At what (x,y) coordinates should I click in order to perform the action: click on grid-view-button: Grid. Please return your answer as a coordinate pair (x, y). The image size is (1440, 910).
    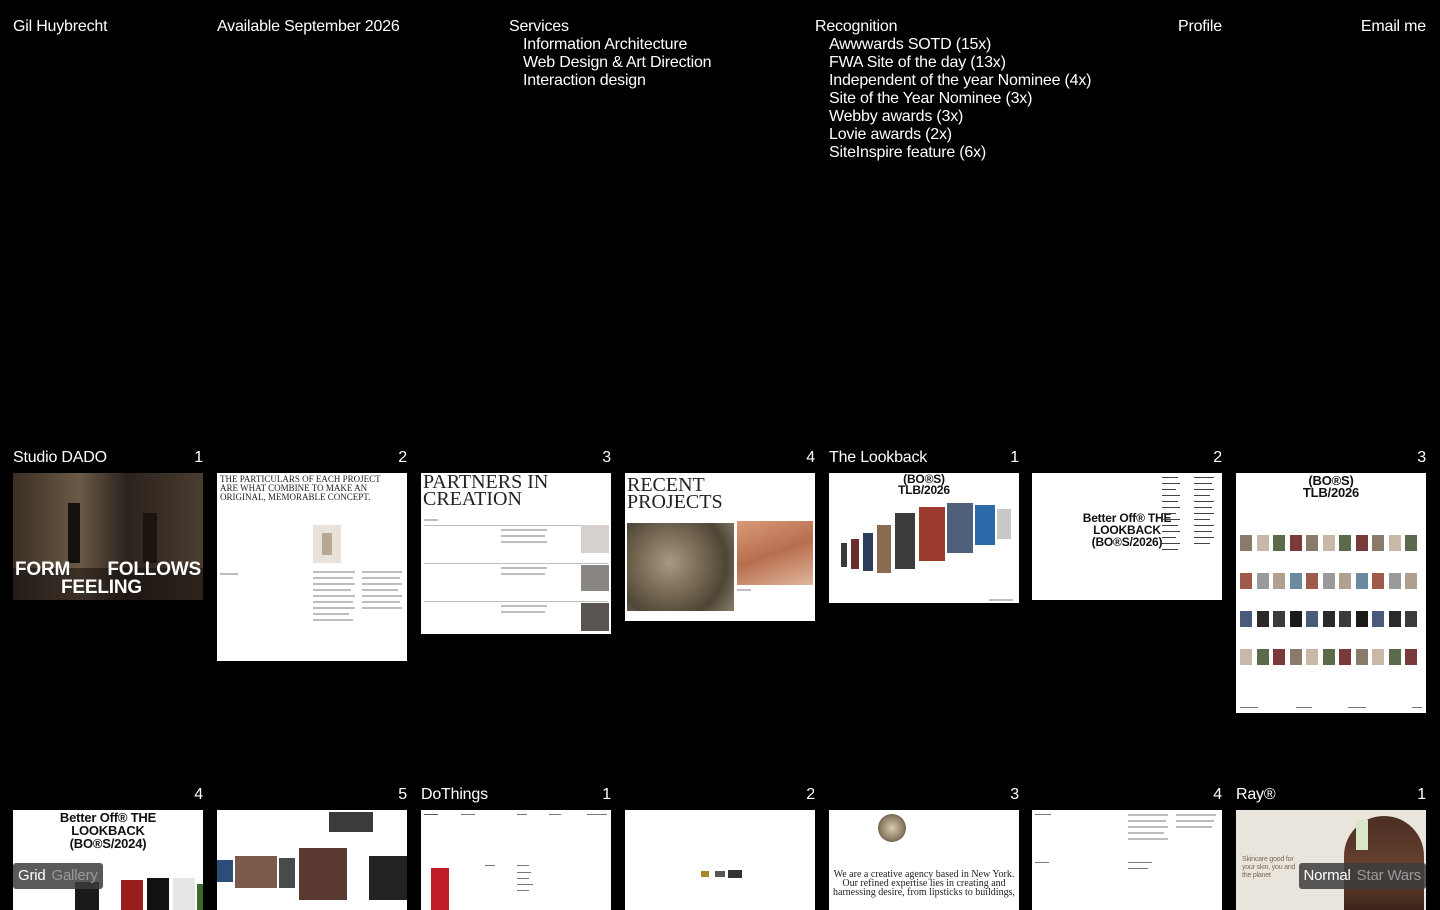
    Looking at the image, I should click on (32, 876).